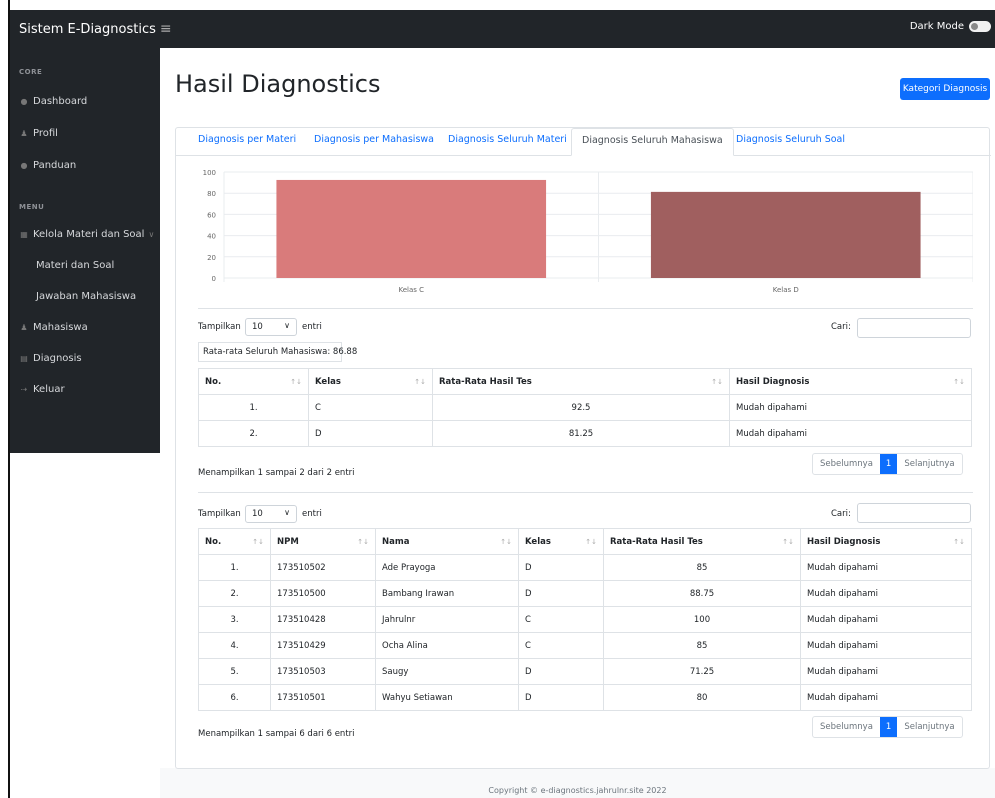  I want to click on sidebar-heading-menu: MENU, so click(32, 207).